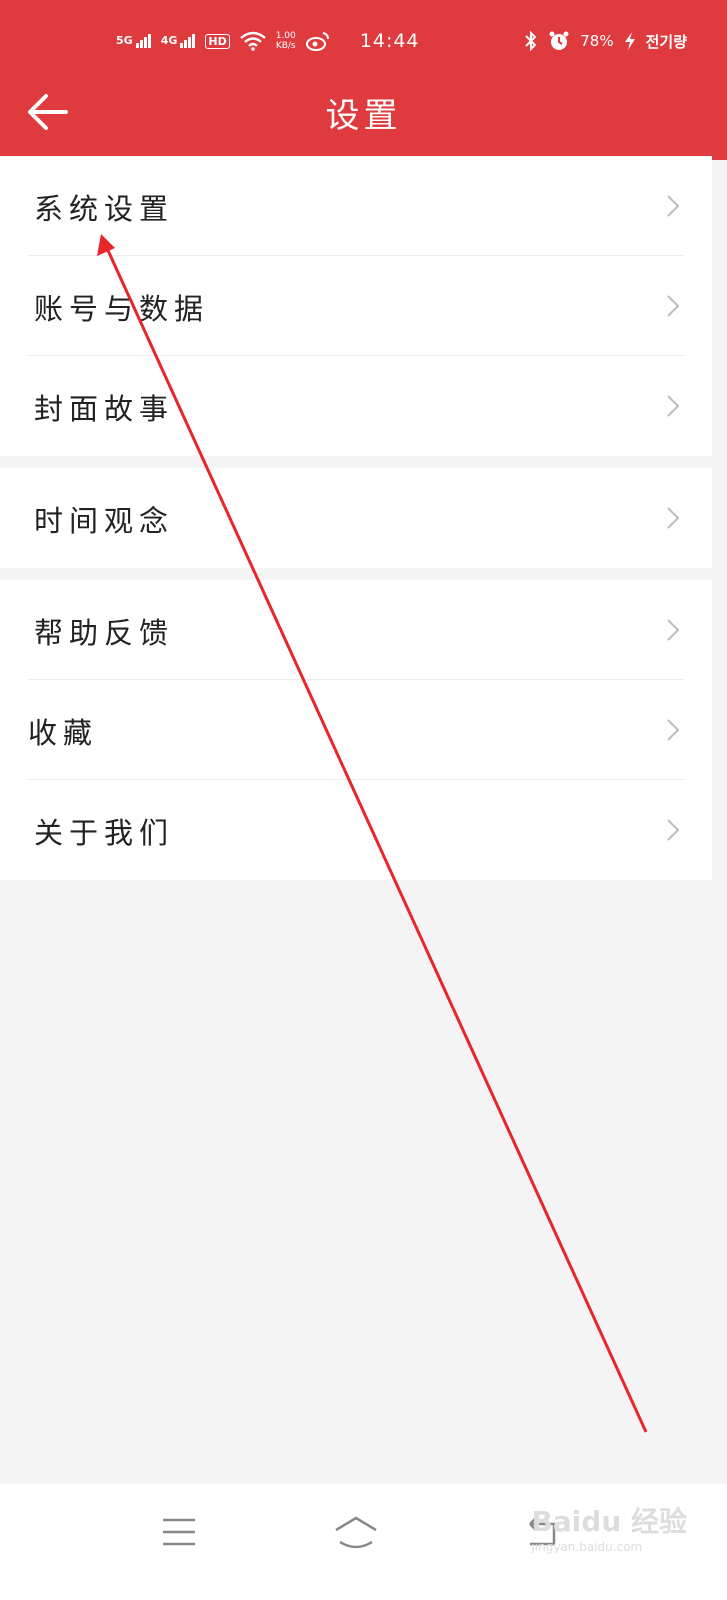  What do you see at coordinates (363, 80) in the screenshot?
I see `app-header: 5G 4G HD 1.00 KB/s 14:44 78% 전기량 设置` at bounding box center [363, 80].